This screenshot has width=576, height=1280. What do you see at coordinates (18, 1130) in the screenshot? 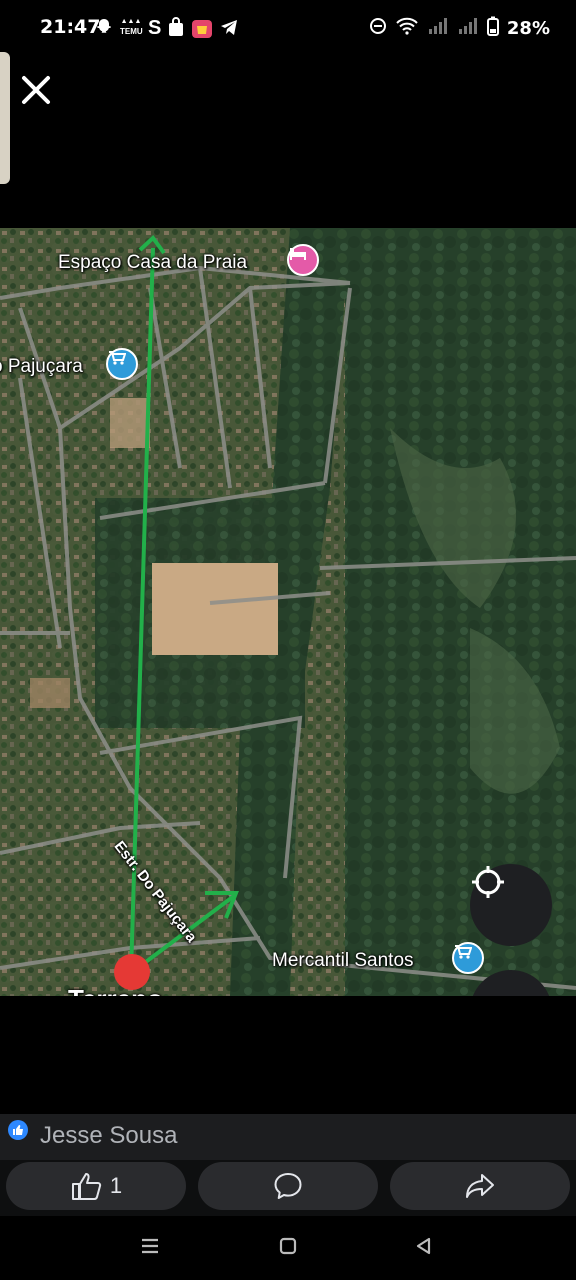
I see `like-reaction-icon` at bounding box center [18, 1130].